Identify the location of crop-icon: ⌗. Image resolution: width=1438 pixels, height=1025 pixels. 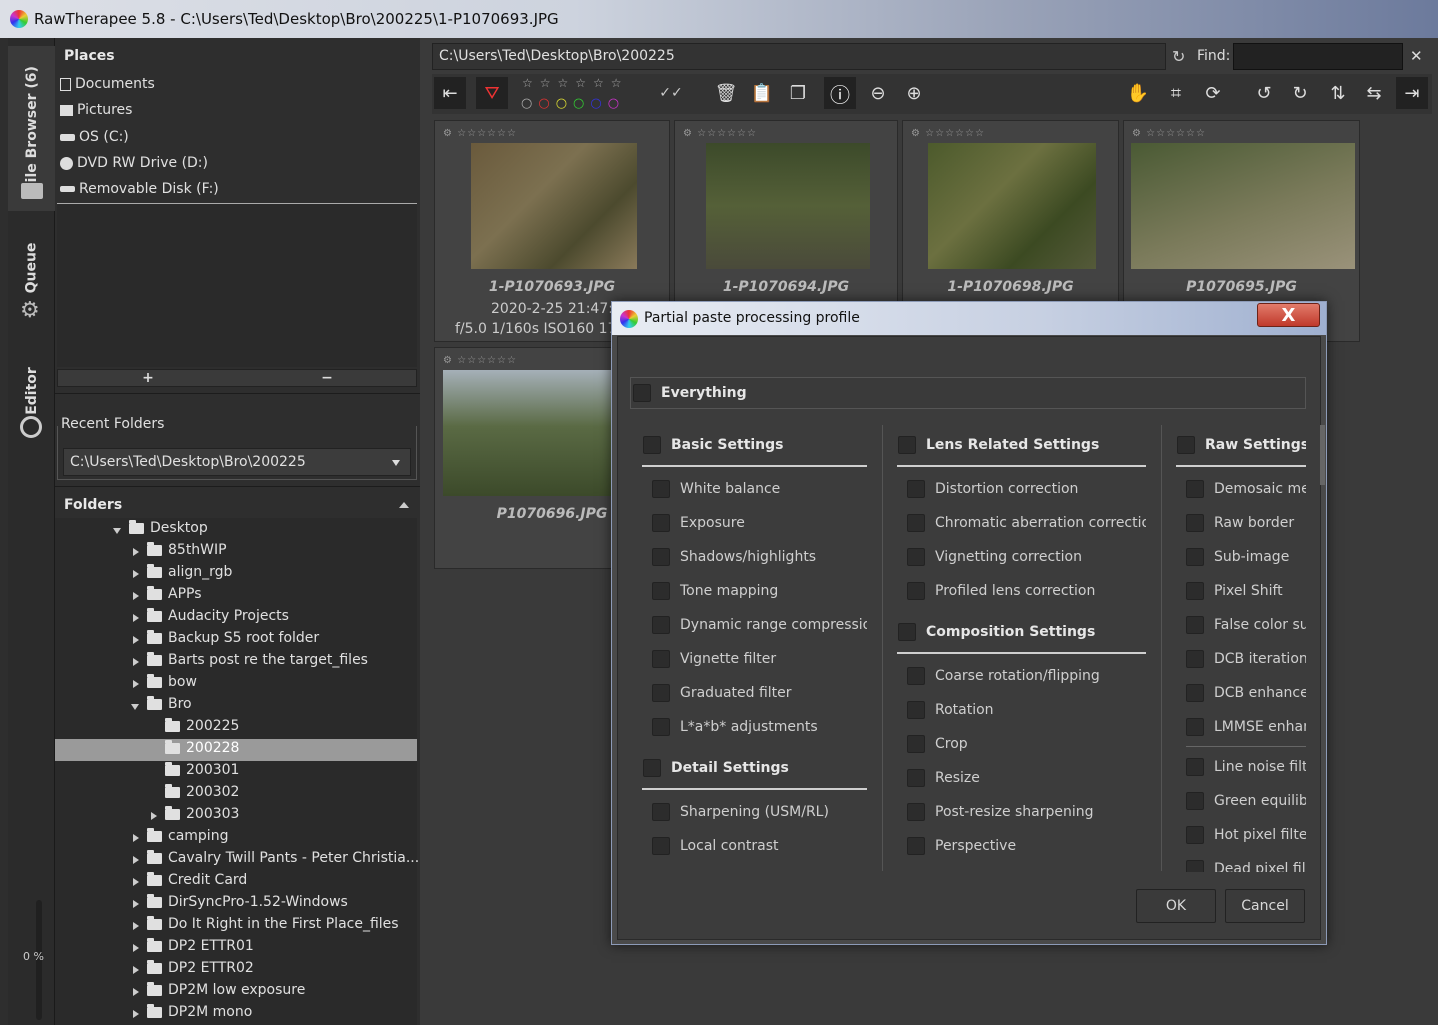
(1176, 93).